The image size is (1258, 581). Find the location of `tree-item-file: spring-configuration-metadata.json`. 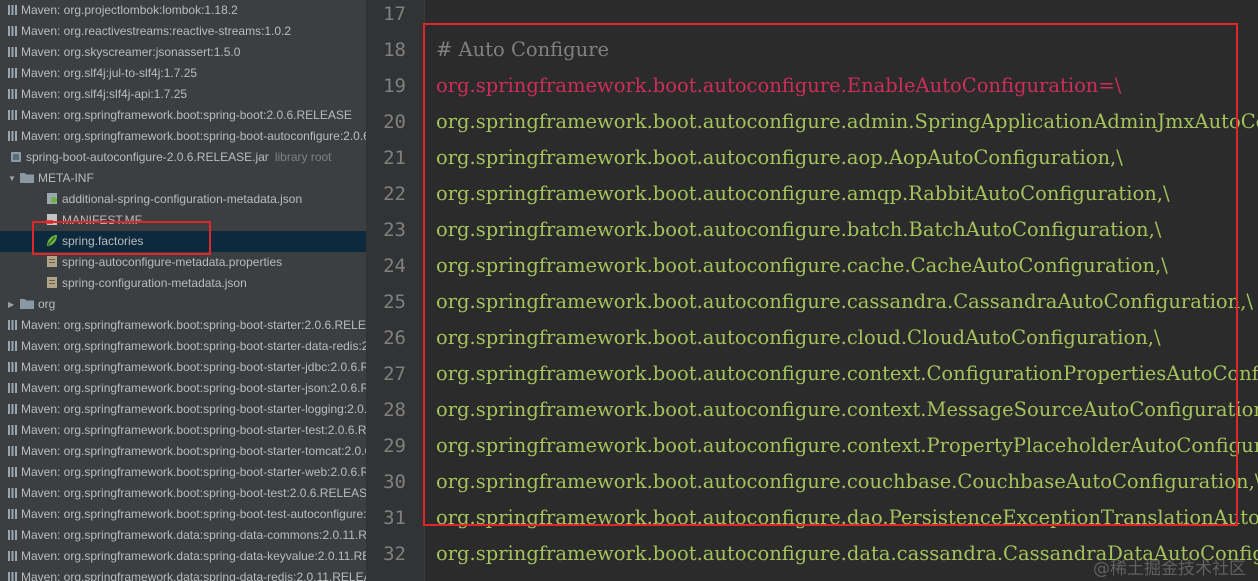

tree-item-file: spring-configuration-metadata.json is located at coordinates (183, 283).